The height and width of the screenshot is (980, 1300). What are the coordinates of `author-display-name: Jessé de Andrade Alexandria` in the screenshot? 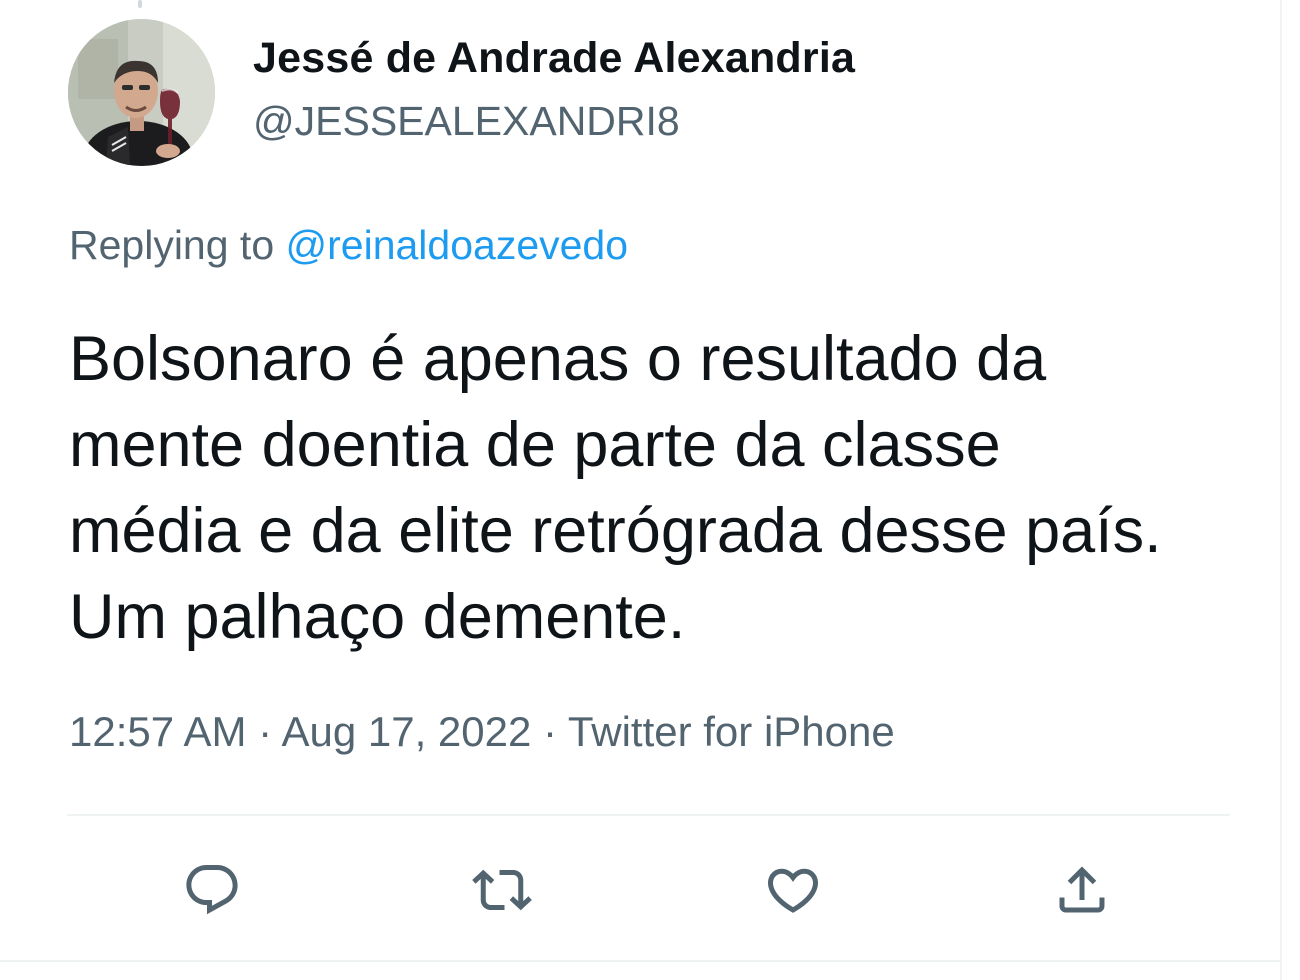 It's located at (554, 58).